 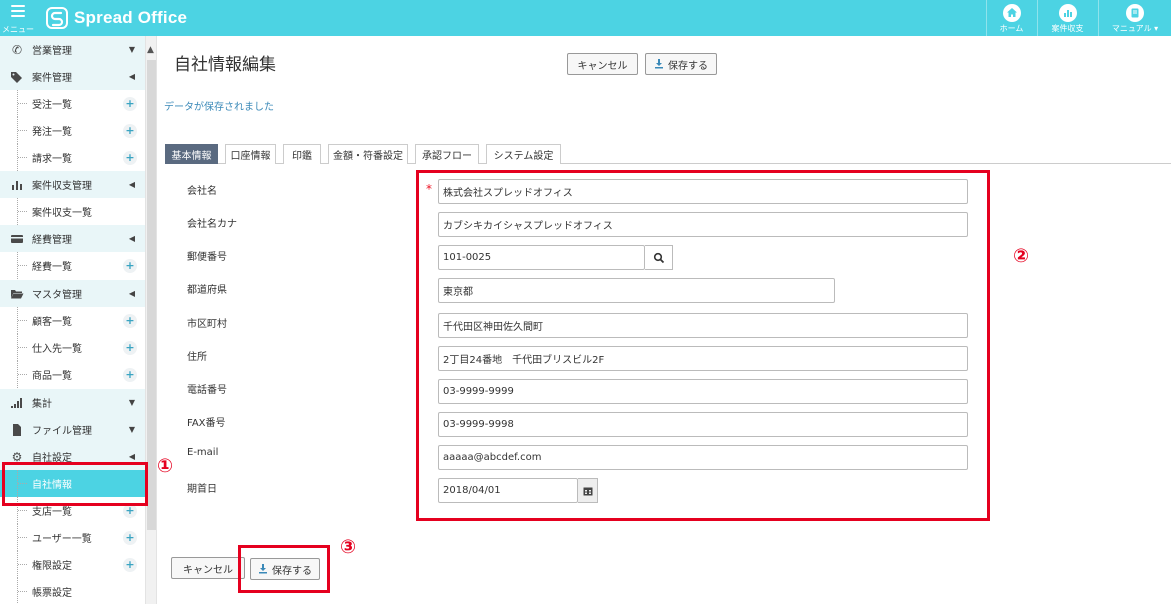 I want to click on book-icon, so click(x=1135, y=13).